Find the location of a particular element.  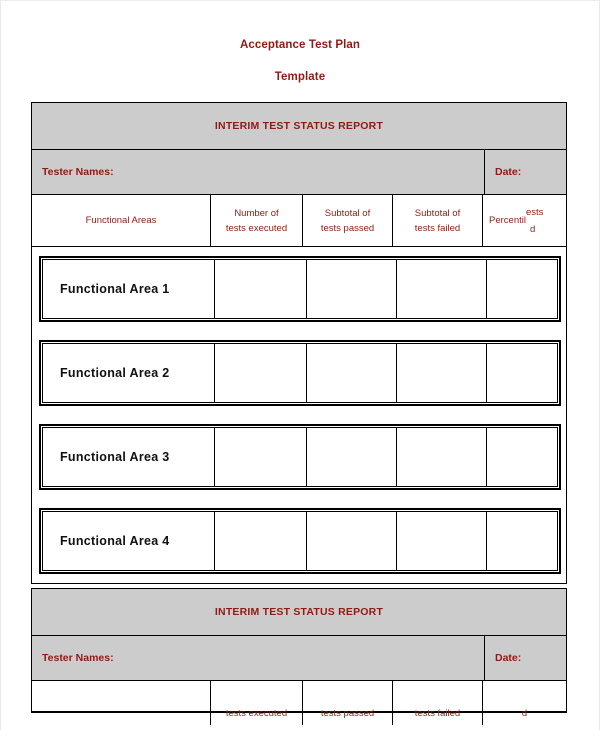

percentile-text-main: Percentil is located at coordinates (507, 220).